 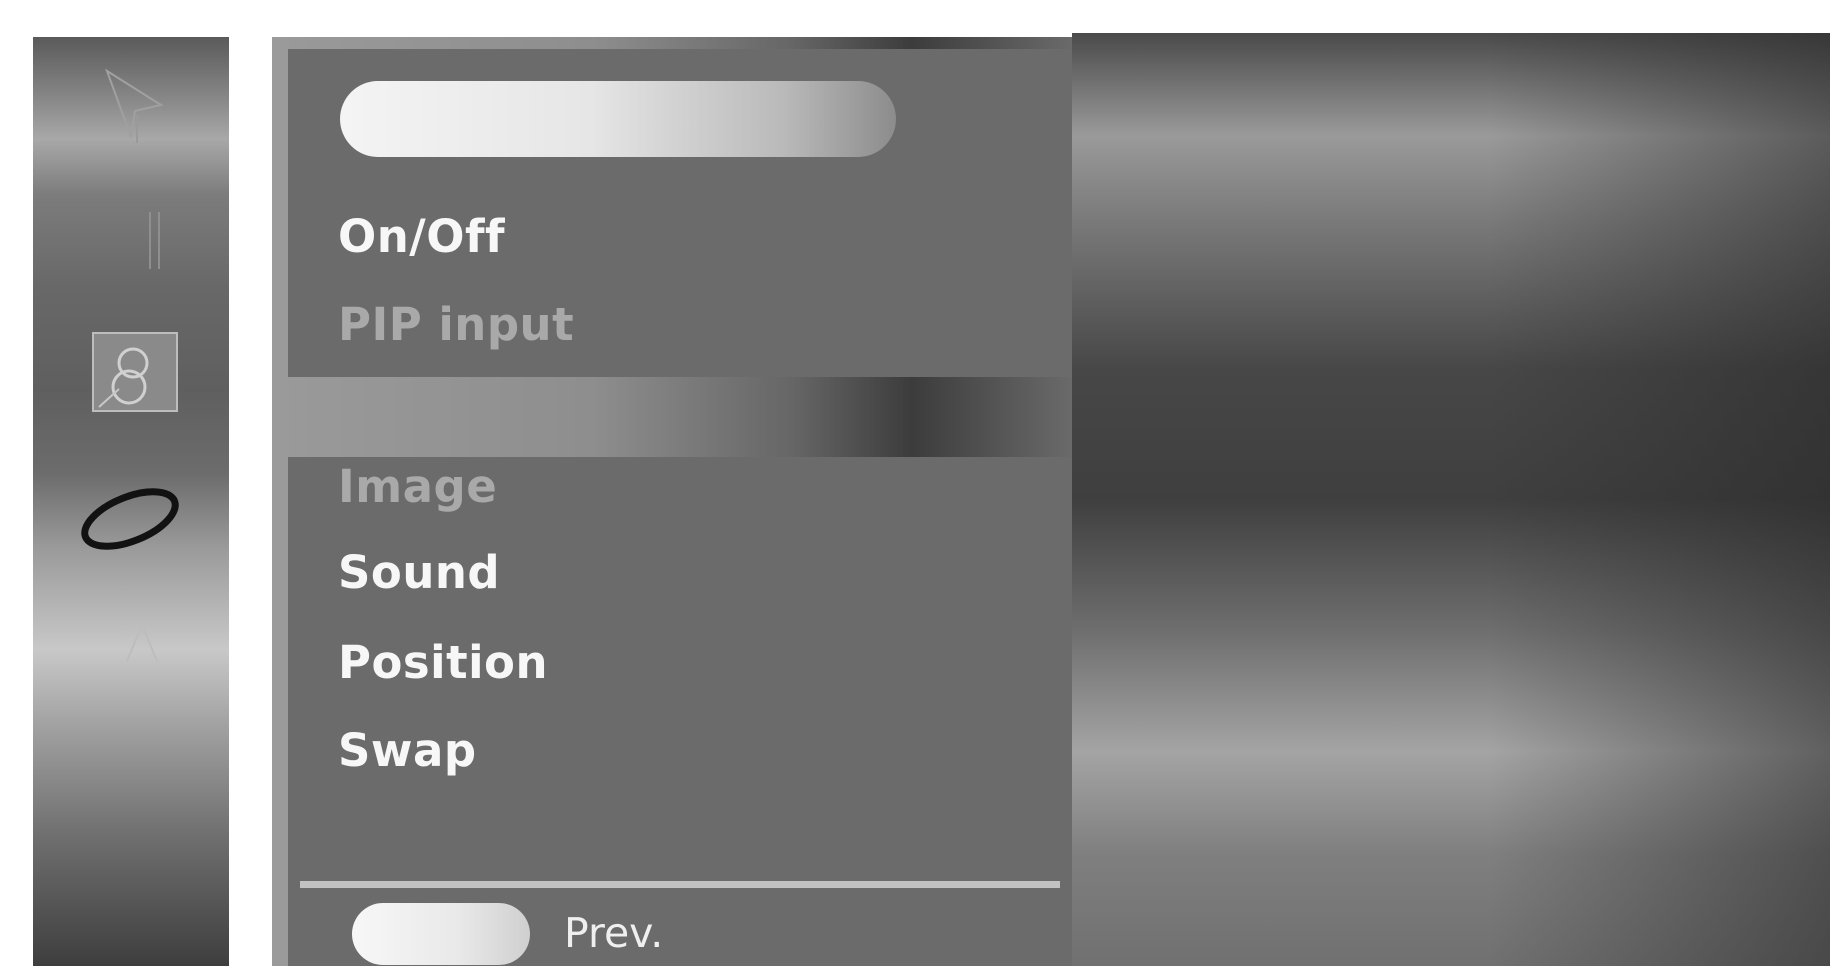 I want to click on menu-item-position: Position, so click(x=443, y=663).